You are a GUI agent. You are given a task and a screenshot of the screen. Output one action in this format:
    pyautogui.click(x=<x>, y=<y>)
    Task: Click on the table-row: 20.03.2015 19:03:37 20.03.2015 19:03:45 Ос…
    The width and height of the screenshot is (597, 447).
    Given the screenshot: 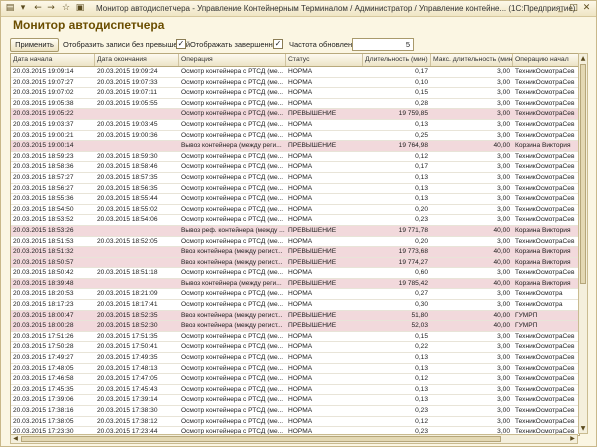 What is the action you would take?
    pyautogui.click(x=295, y=125)
    